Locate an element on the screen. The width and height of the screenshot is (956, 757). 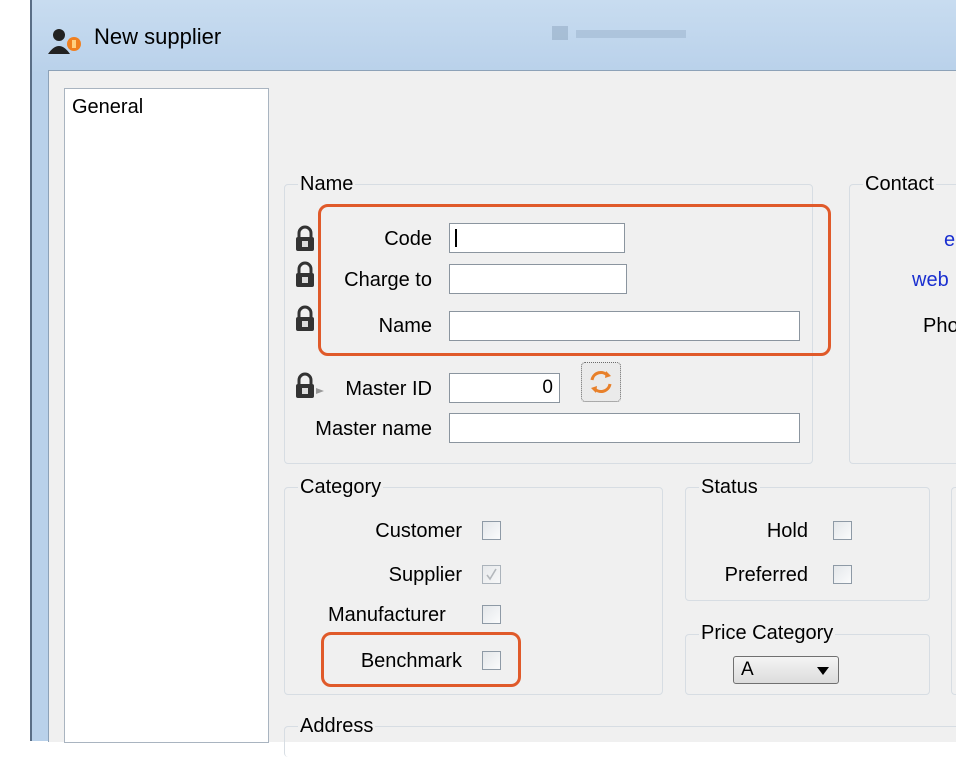
manufacturer-label-clip: Manufacturer is located at coordinates (393, 617).